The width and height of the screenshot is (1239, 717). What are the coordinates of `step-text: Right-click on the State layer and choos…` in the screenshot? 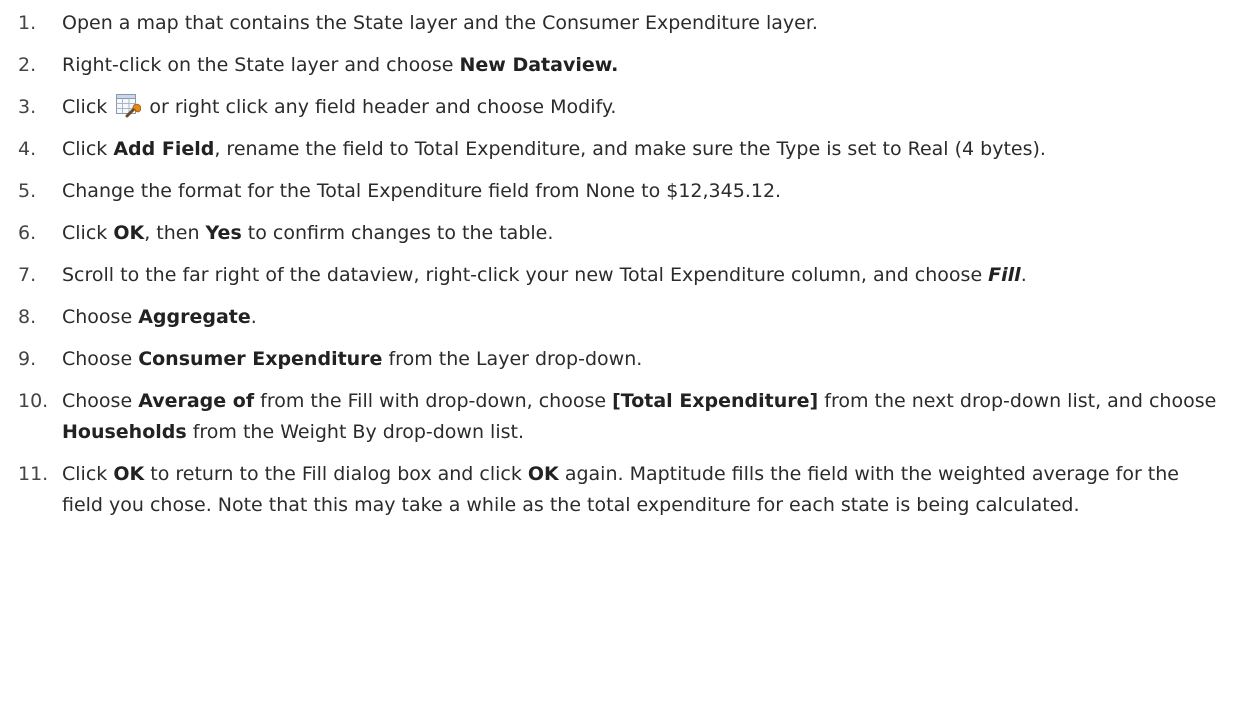 It's located at (640, 65).